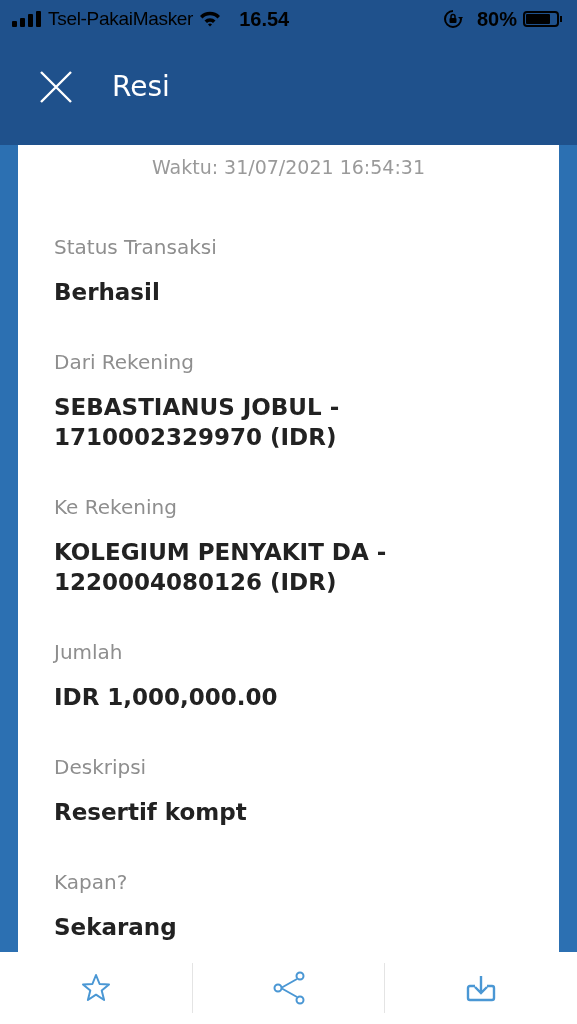  I want to click on share-icon, so click(288, 988).